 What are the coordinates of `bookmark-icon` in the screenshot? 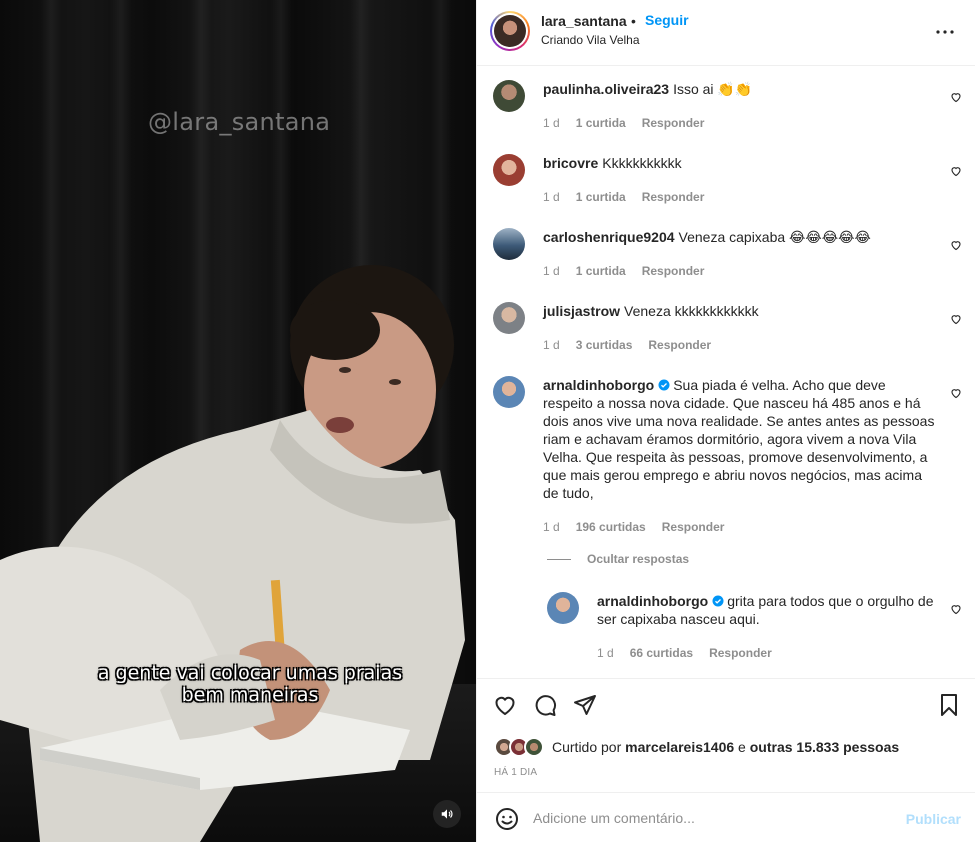 It's located at (949, 705).